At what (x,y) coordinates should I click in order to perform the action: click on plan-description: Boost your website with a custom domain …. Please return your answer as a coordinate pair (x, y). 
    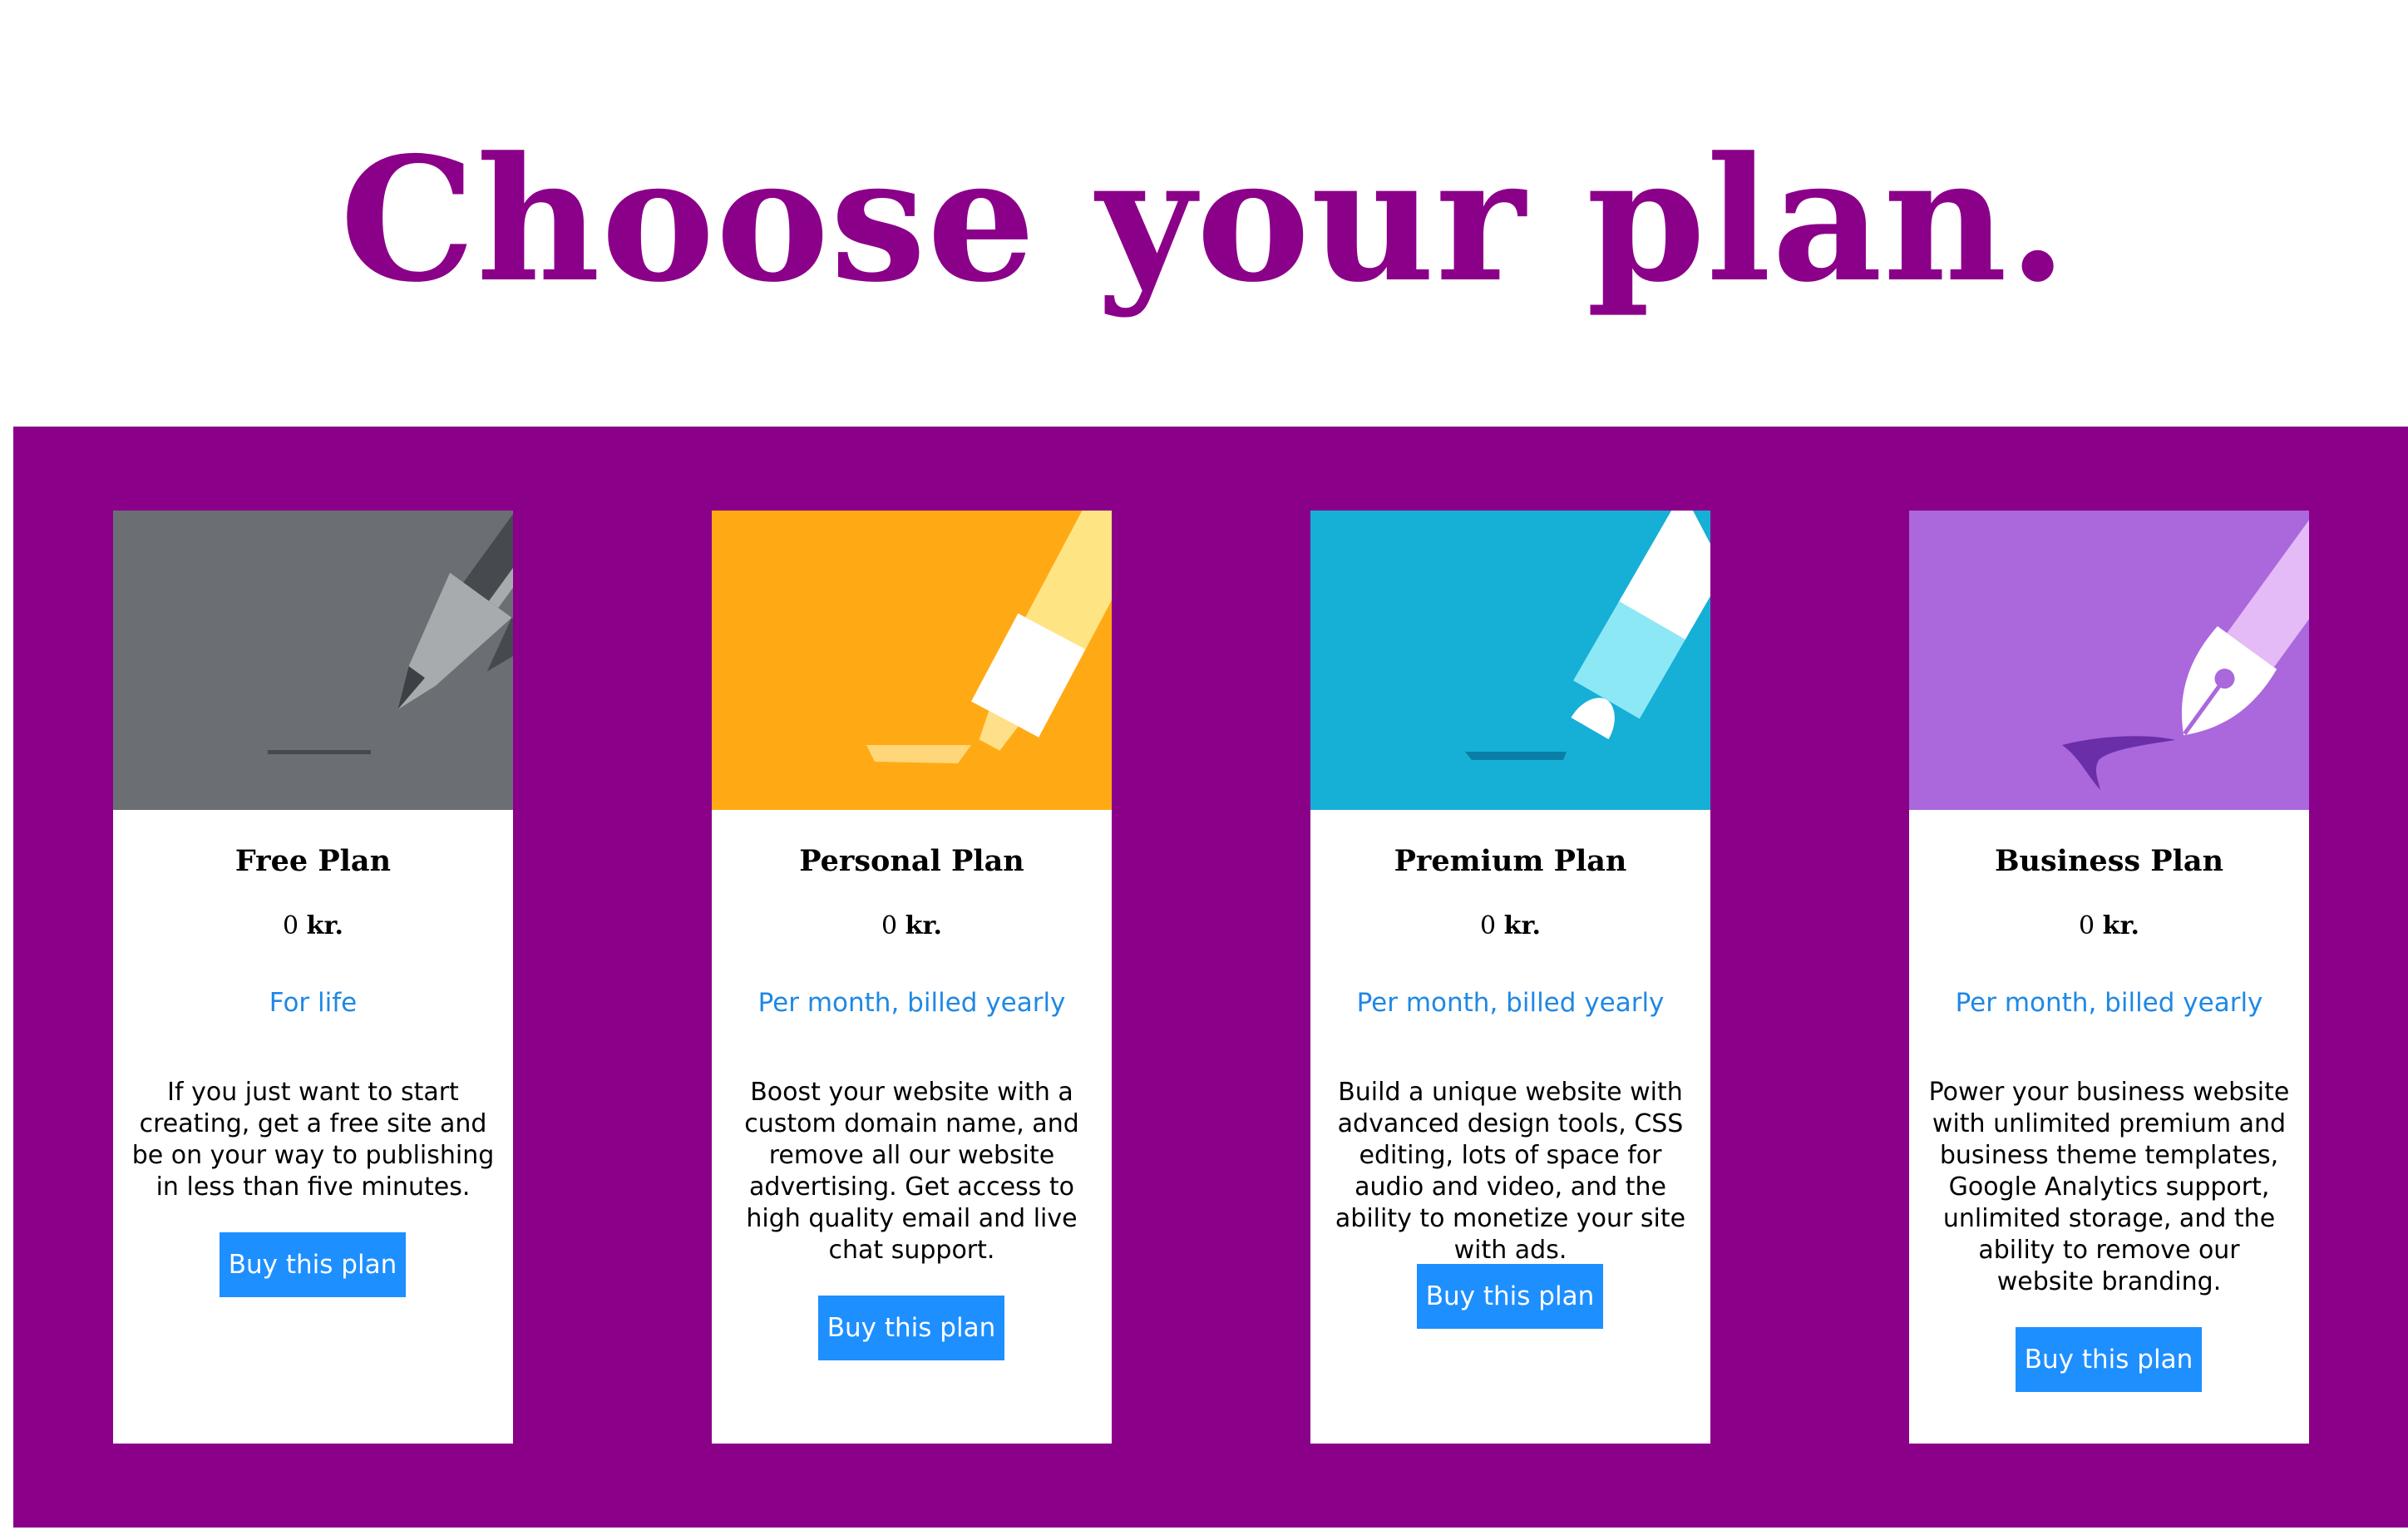
    Looking at the image, I should click on (912, 1171).